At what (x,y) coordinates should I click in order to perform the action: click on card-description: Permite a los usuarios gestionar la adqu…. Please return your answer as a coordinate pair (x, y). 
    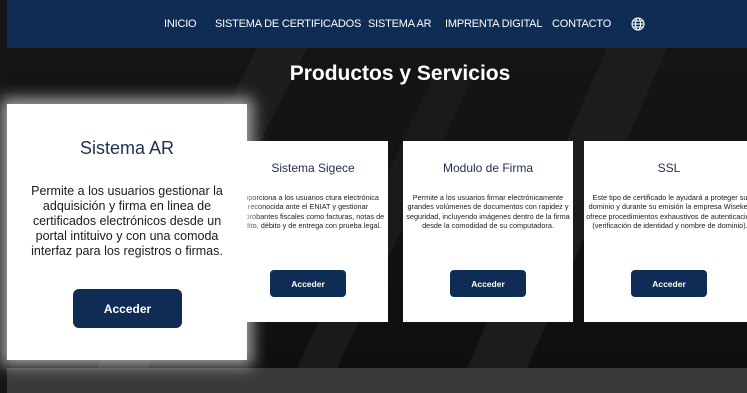
    Looking at the image, I should click on (127, 221).